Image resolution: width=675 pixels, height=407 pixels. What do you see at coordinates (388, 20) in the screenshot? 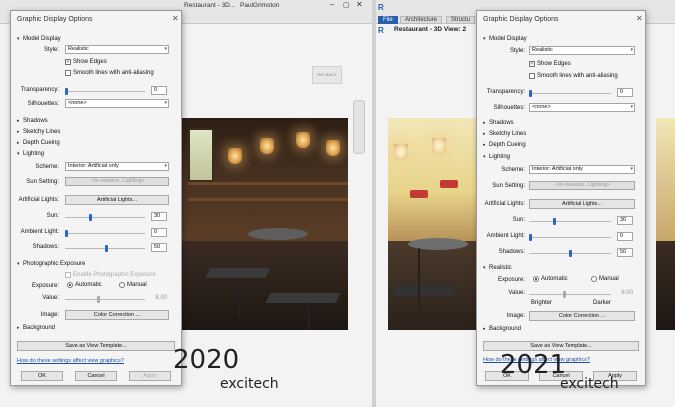
I see `file-tab: File` at bounding box center [388, 20].